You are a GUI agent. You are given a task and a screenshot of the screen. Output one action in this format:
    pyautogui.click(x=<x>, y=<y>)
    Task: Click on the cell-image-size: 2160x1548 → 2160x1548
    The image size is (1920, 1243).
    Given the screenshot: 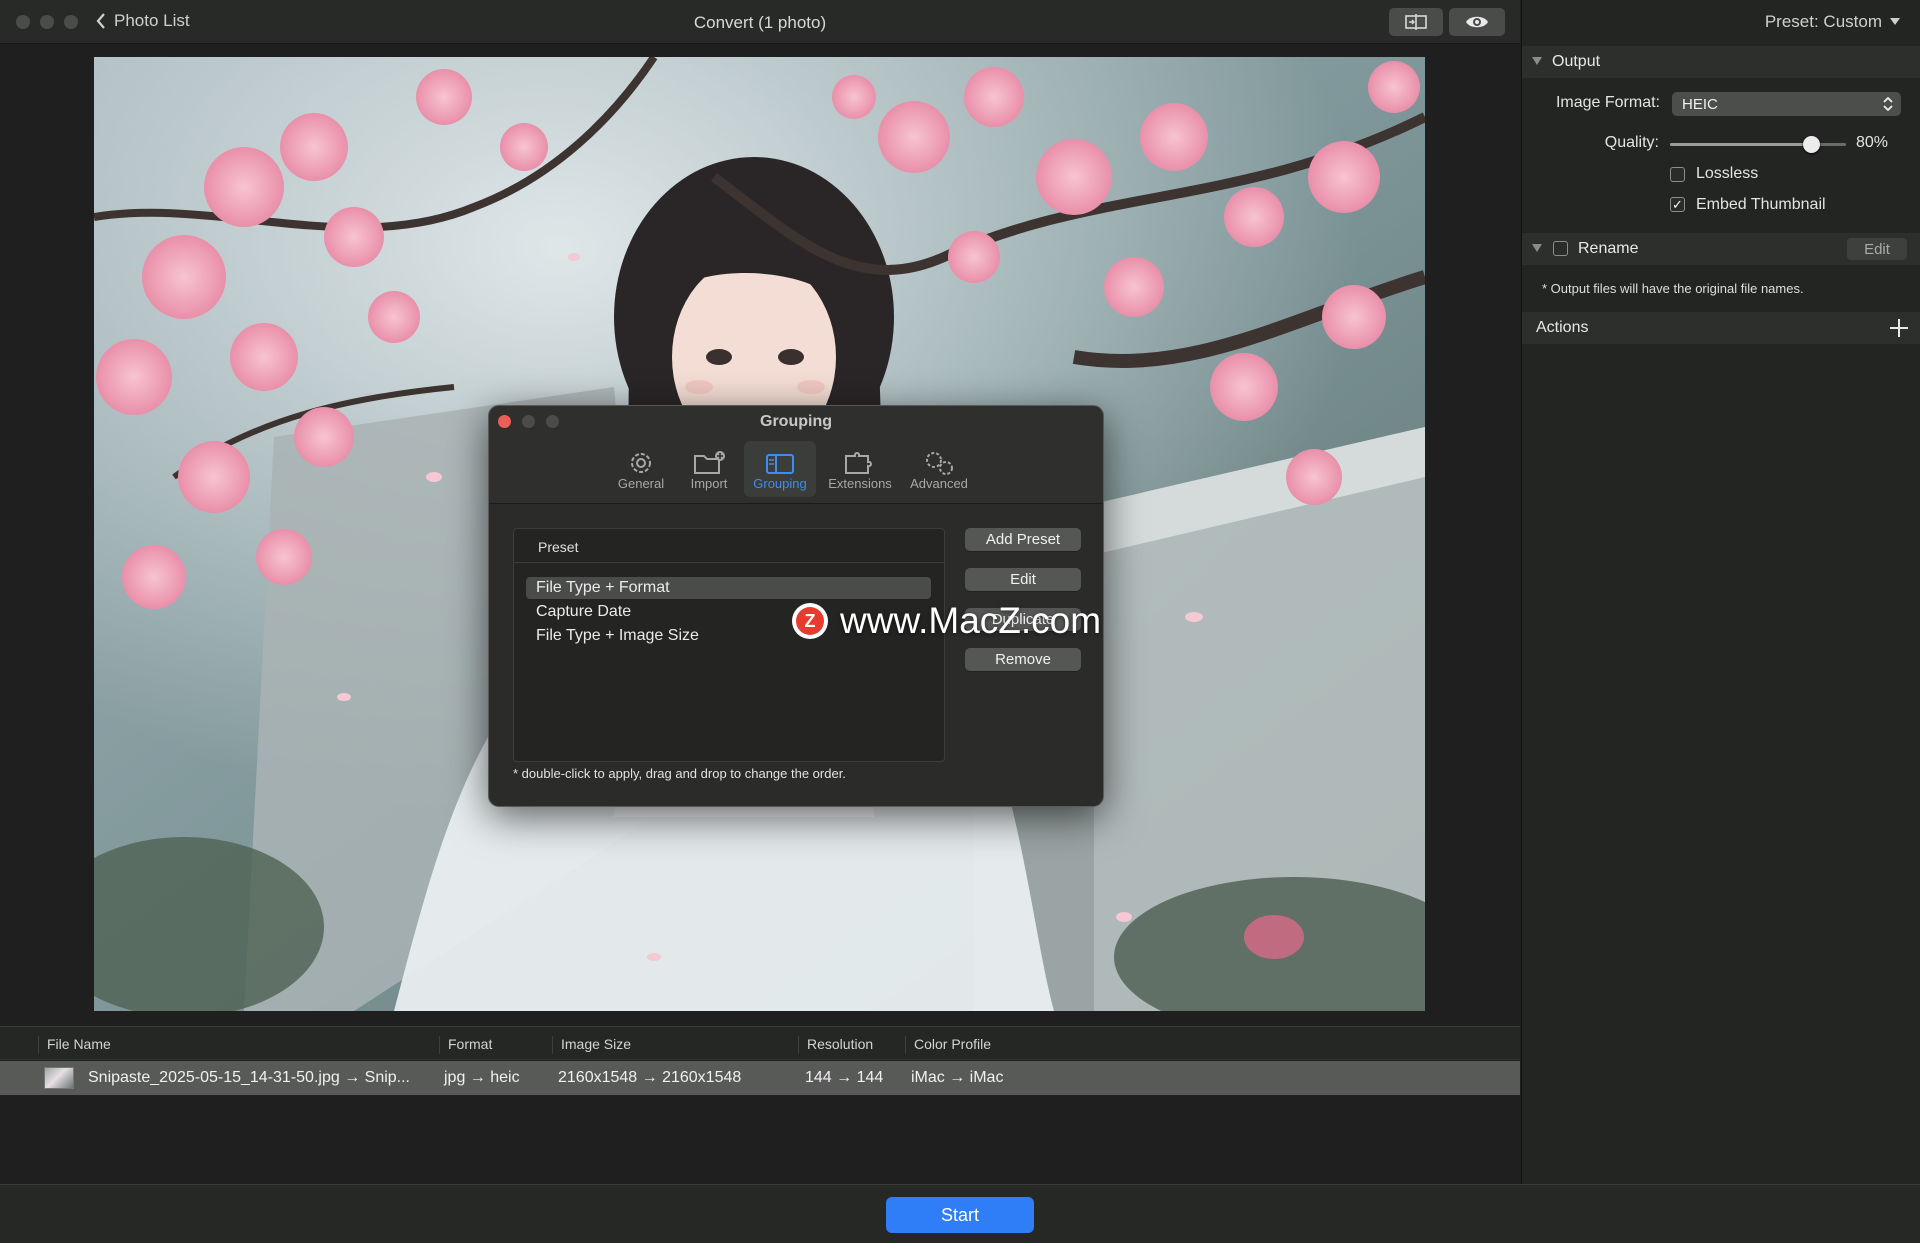 What is the action you would take?
    pyautogui.click(x=650, y=1077)
    